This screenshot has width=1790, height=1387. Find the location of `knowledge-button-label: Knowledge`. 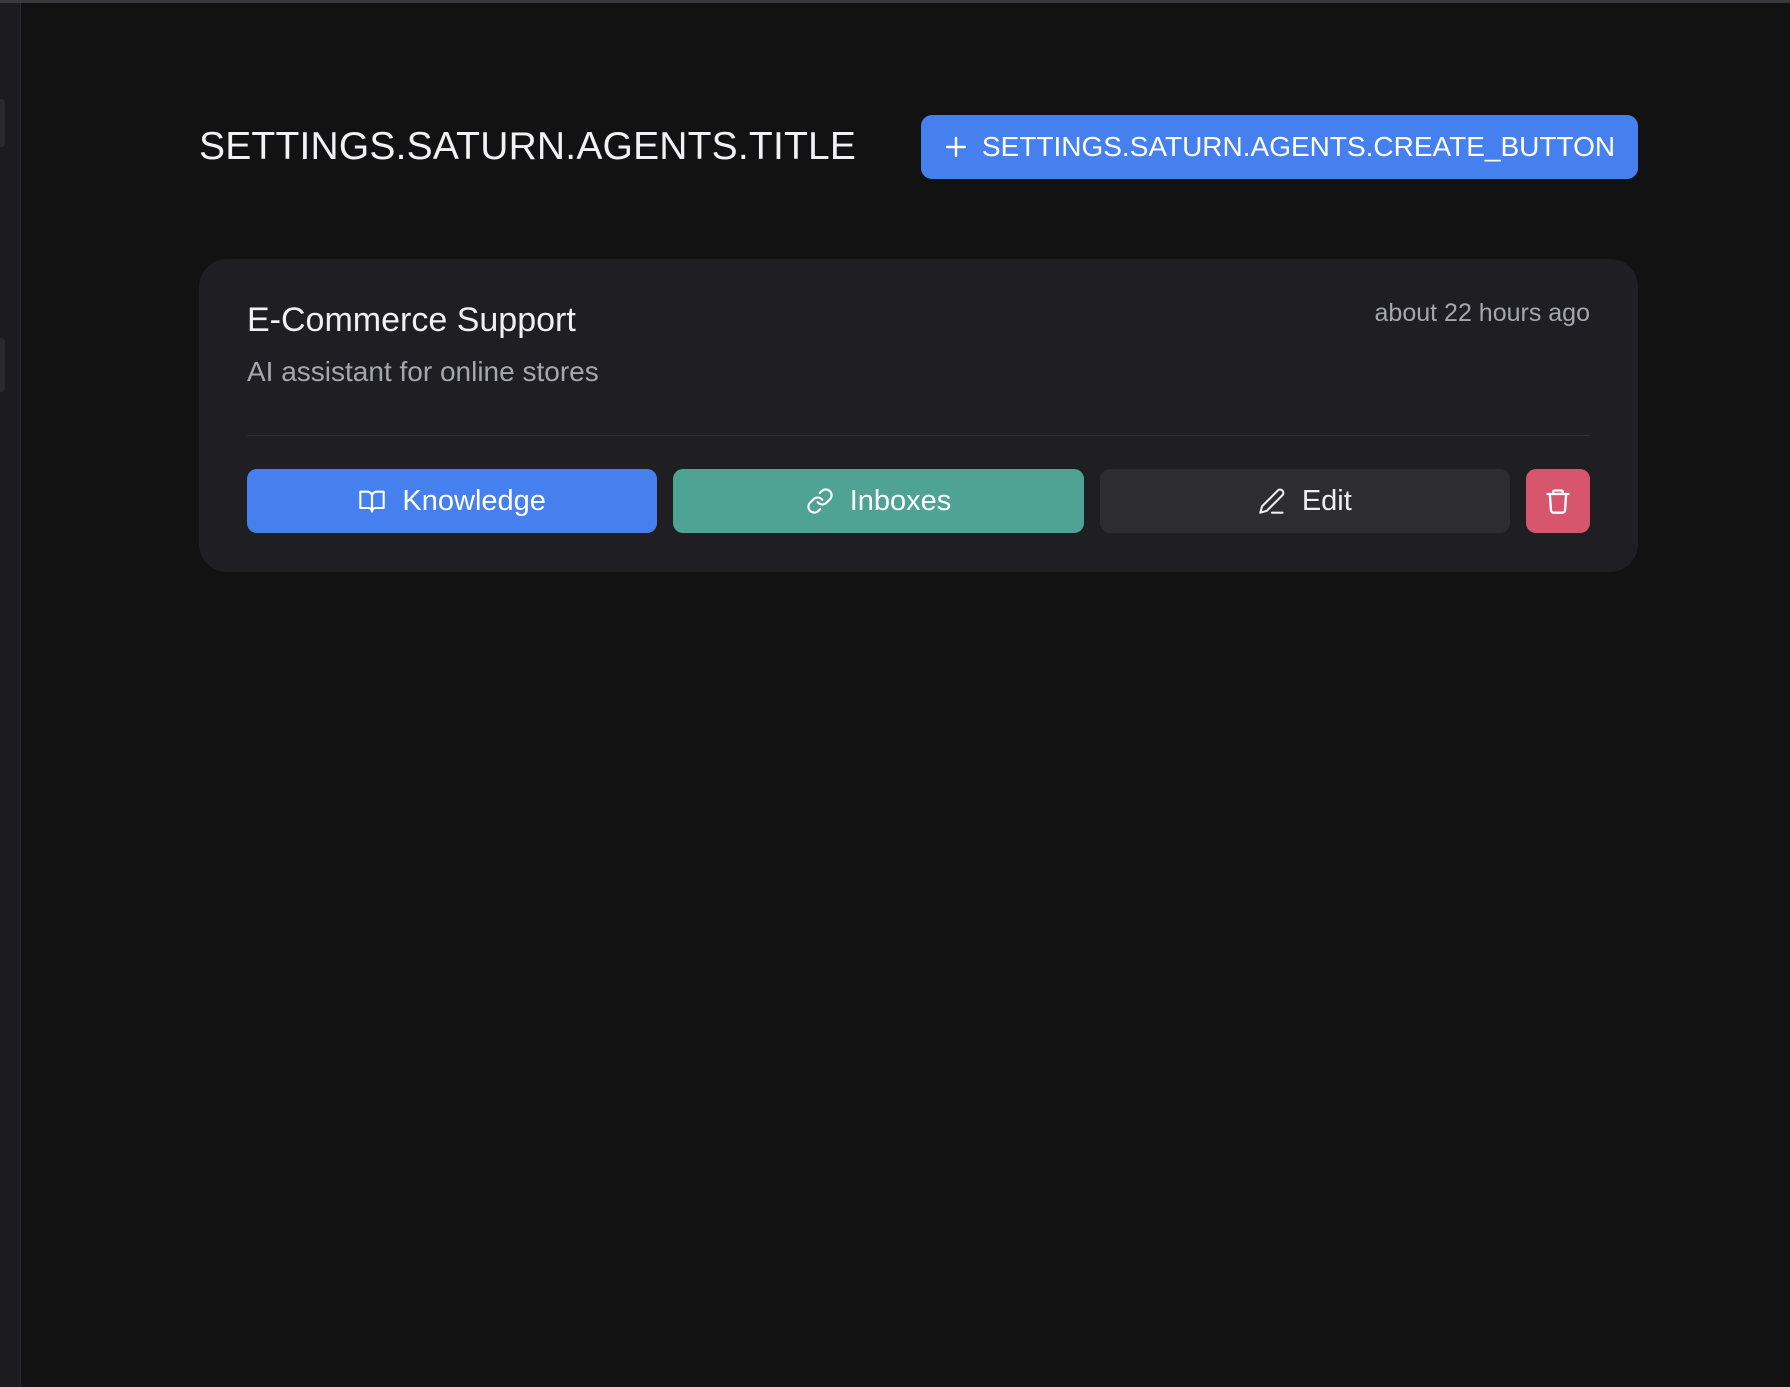

knowledge-button-label: Knowledge is located at coordinates (474, 500).